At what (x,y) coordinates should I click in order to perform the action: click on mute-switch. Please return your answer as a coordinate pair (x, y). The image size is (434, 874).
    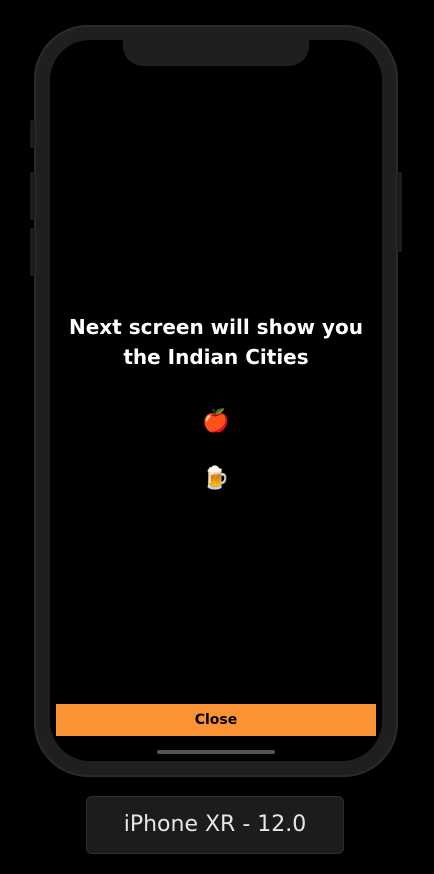
    Looking at the image, I should click on (32, 134).